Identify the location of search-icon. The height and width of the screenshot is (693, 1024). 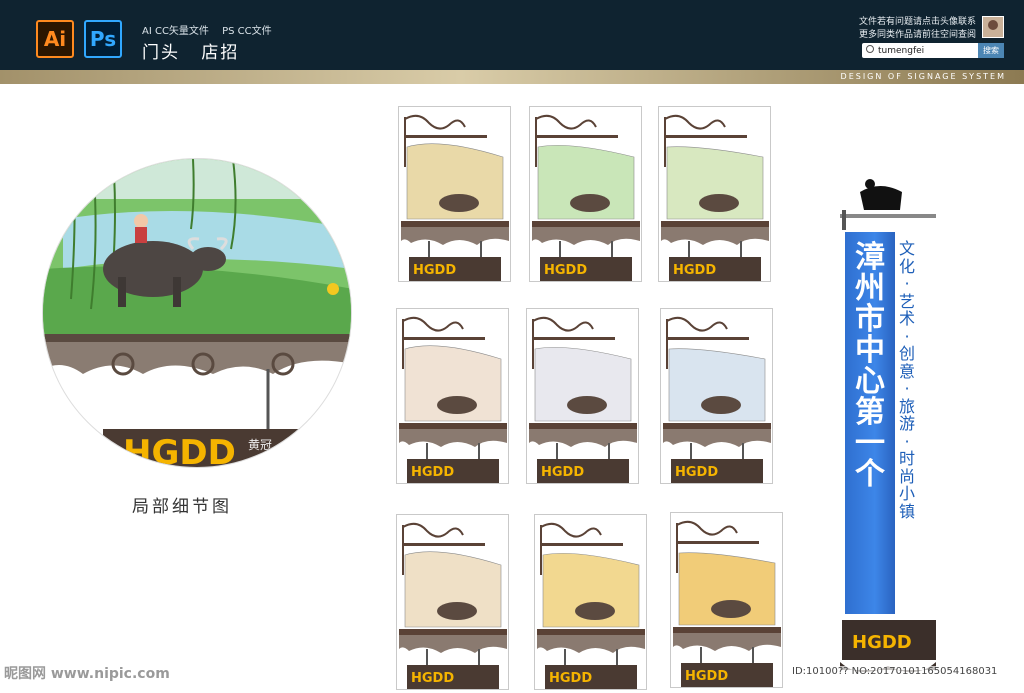
(870, 49).